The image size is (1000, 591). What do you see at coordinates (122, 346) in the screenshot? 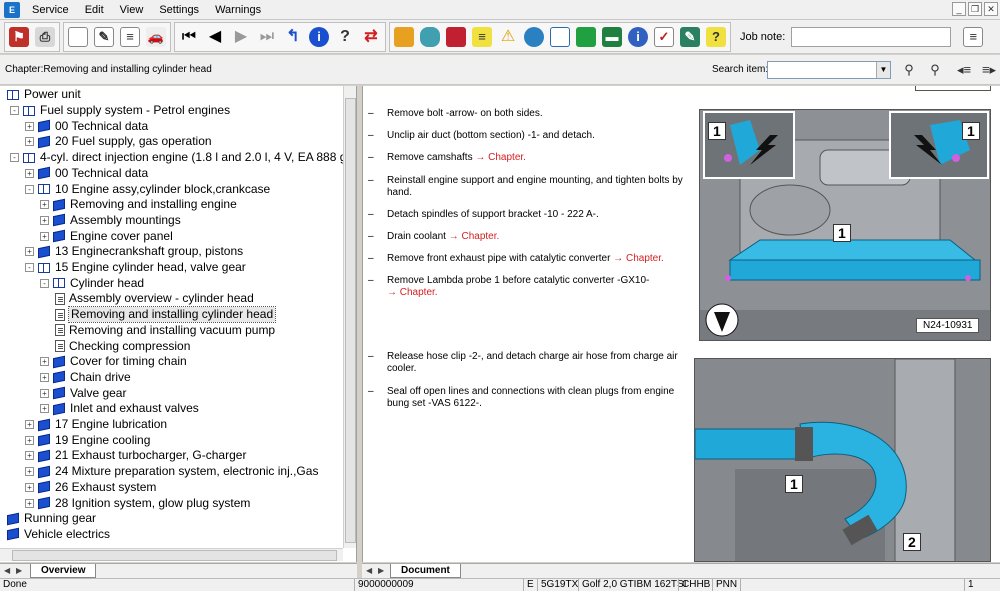
I see `tree-item: Checking compression` at bounding box center [122, 346].